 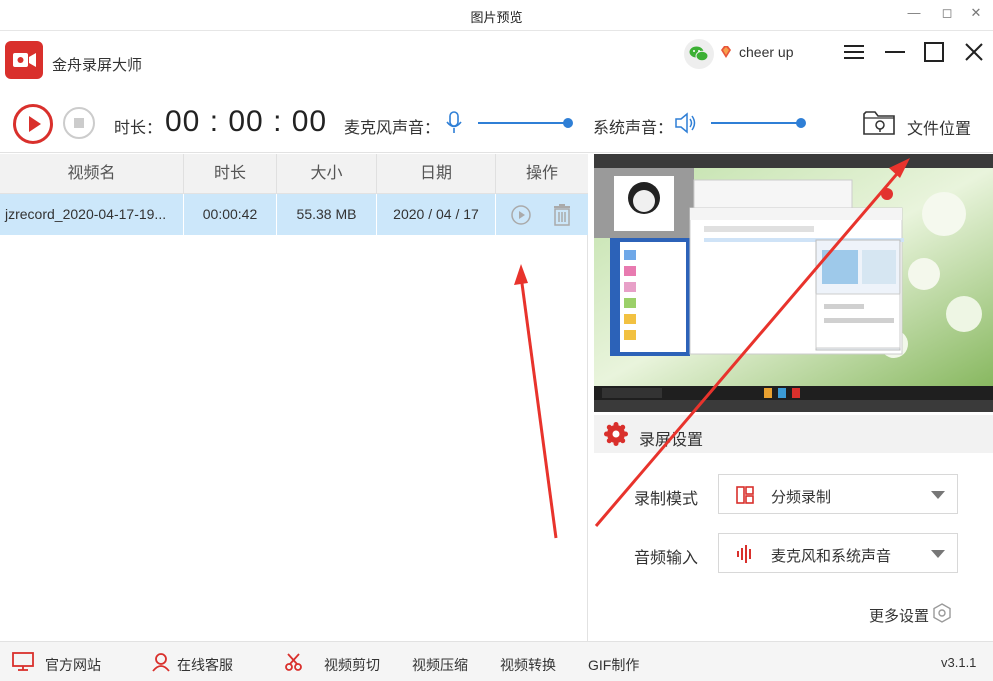 What do you see at coordinates (801, 497) in the screenshot?
I see `record-mode-value: 分频录制` at bounding box center [801, 497].